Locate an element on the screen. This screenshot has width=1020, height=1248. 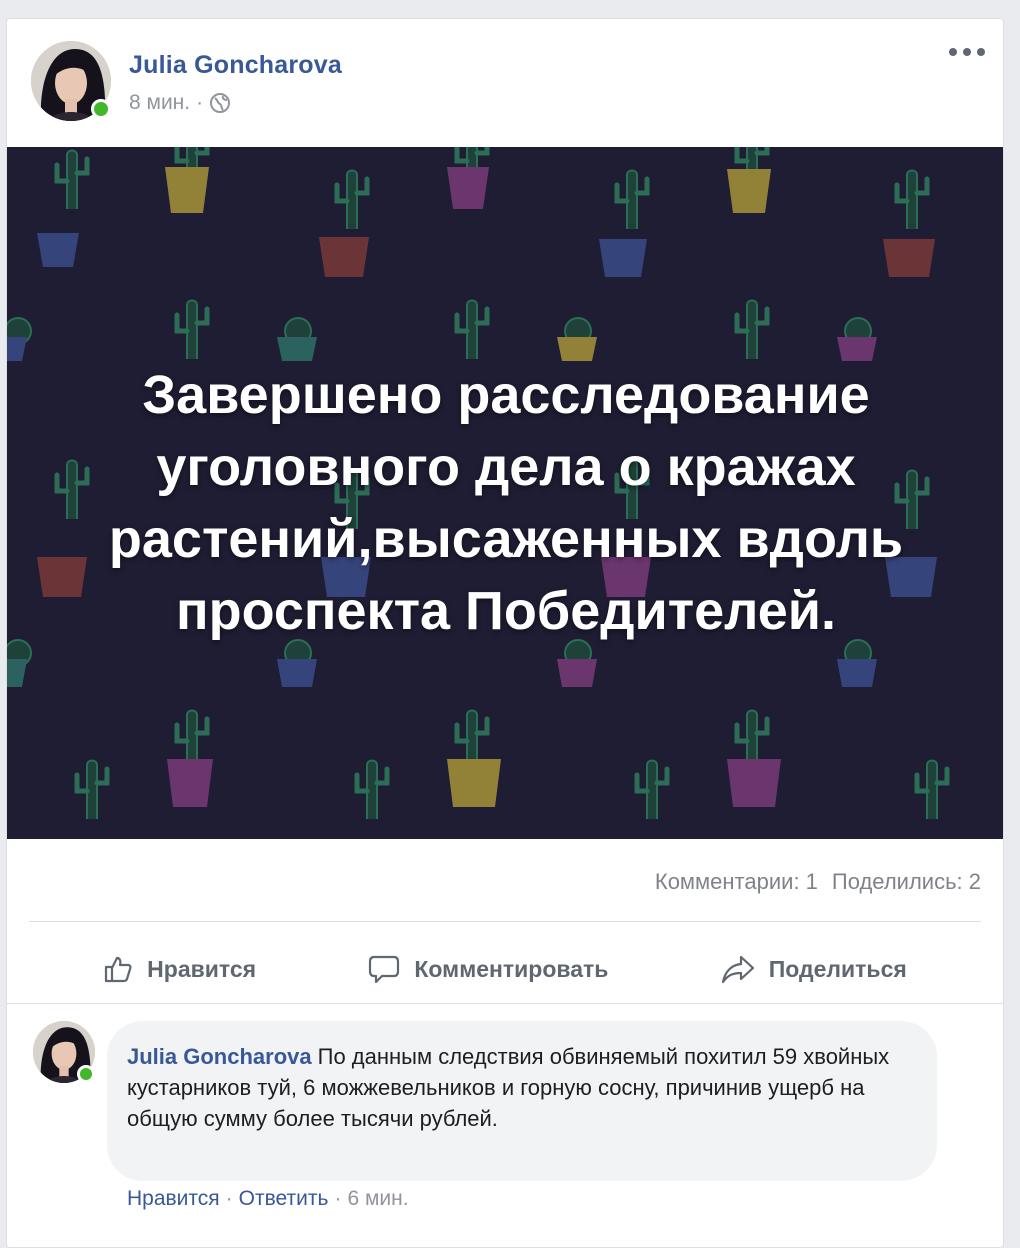
like-button: Нравится is located at coordinates (179, 969).